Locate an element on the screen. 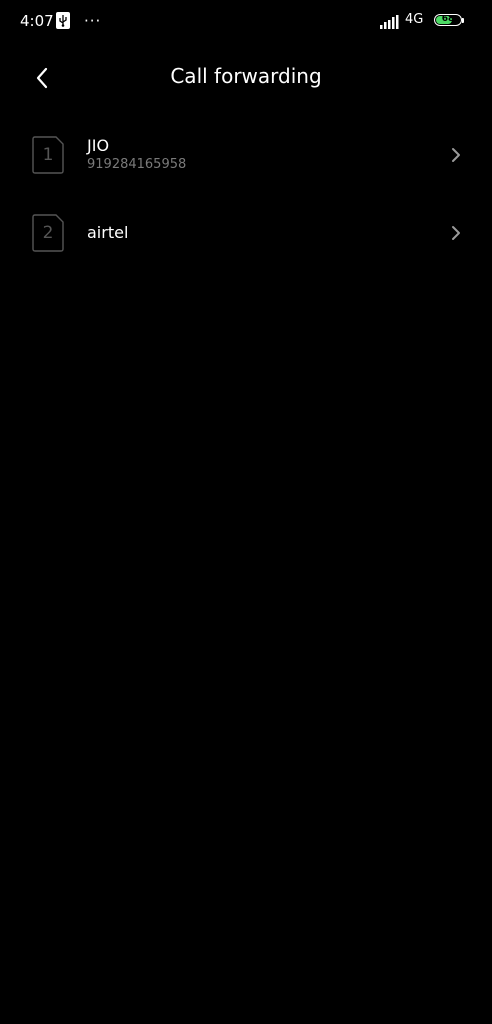 This screenshot has width=492, height=1024. sim-slot-number: 2 is located at coordinates (48, 233).